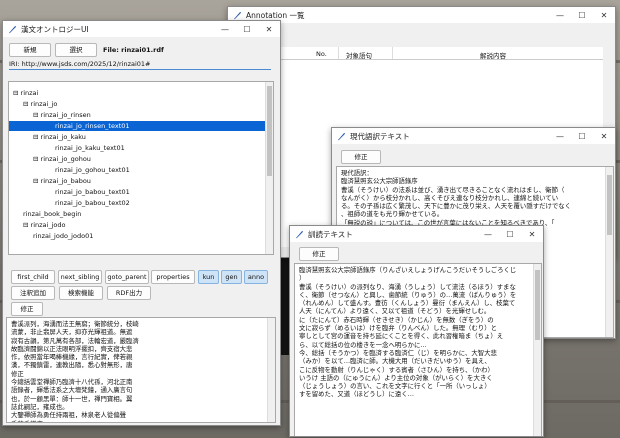 The height and width of the screenshot is (438, 620). What do you see at coordinates (453, 189) in the screenshot?
I see `text-line: 曹溪（そうけい）の法系は並び、湧き出て尽きることなく流れはまし、衛節（` at bounding box center [453, 189].